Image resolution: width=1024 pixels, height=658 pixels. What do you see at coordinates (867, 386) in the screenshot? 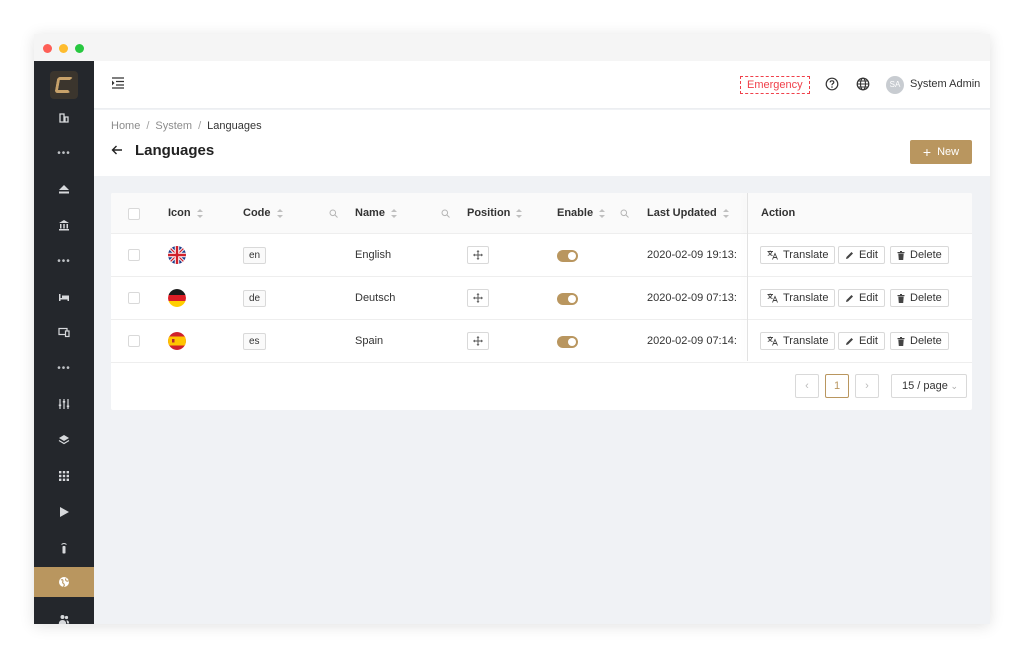
I see `next-page-button: ›` at bounding box center [867, 386].